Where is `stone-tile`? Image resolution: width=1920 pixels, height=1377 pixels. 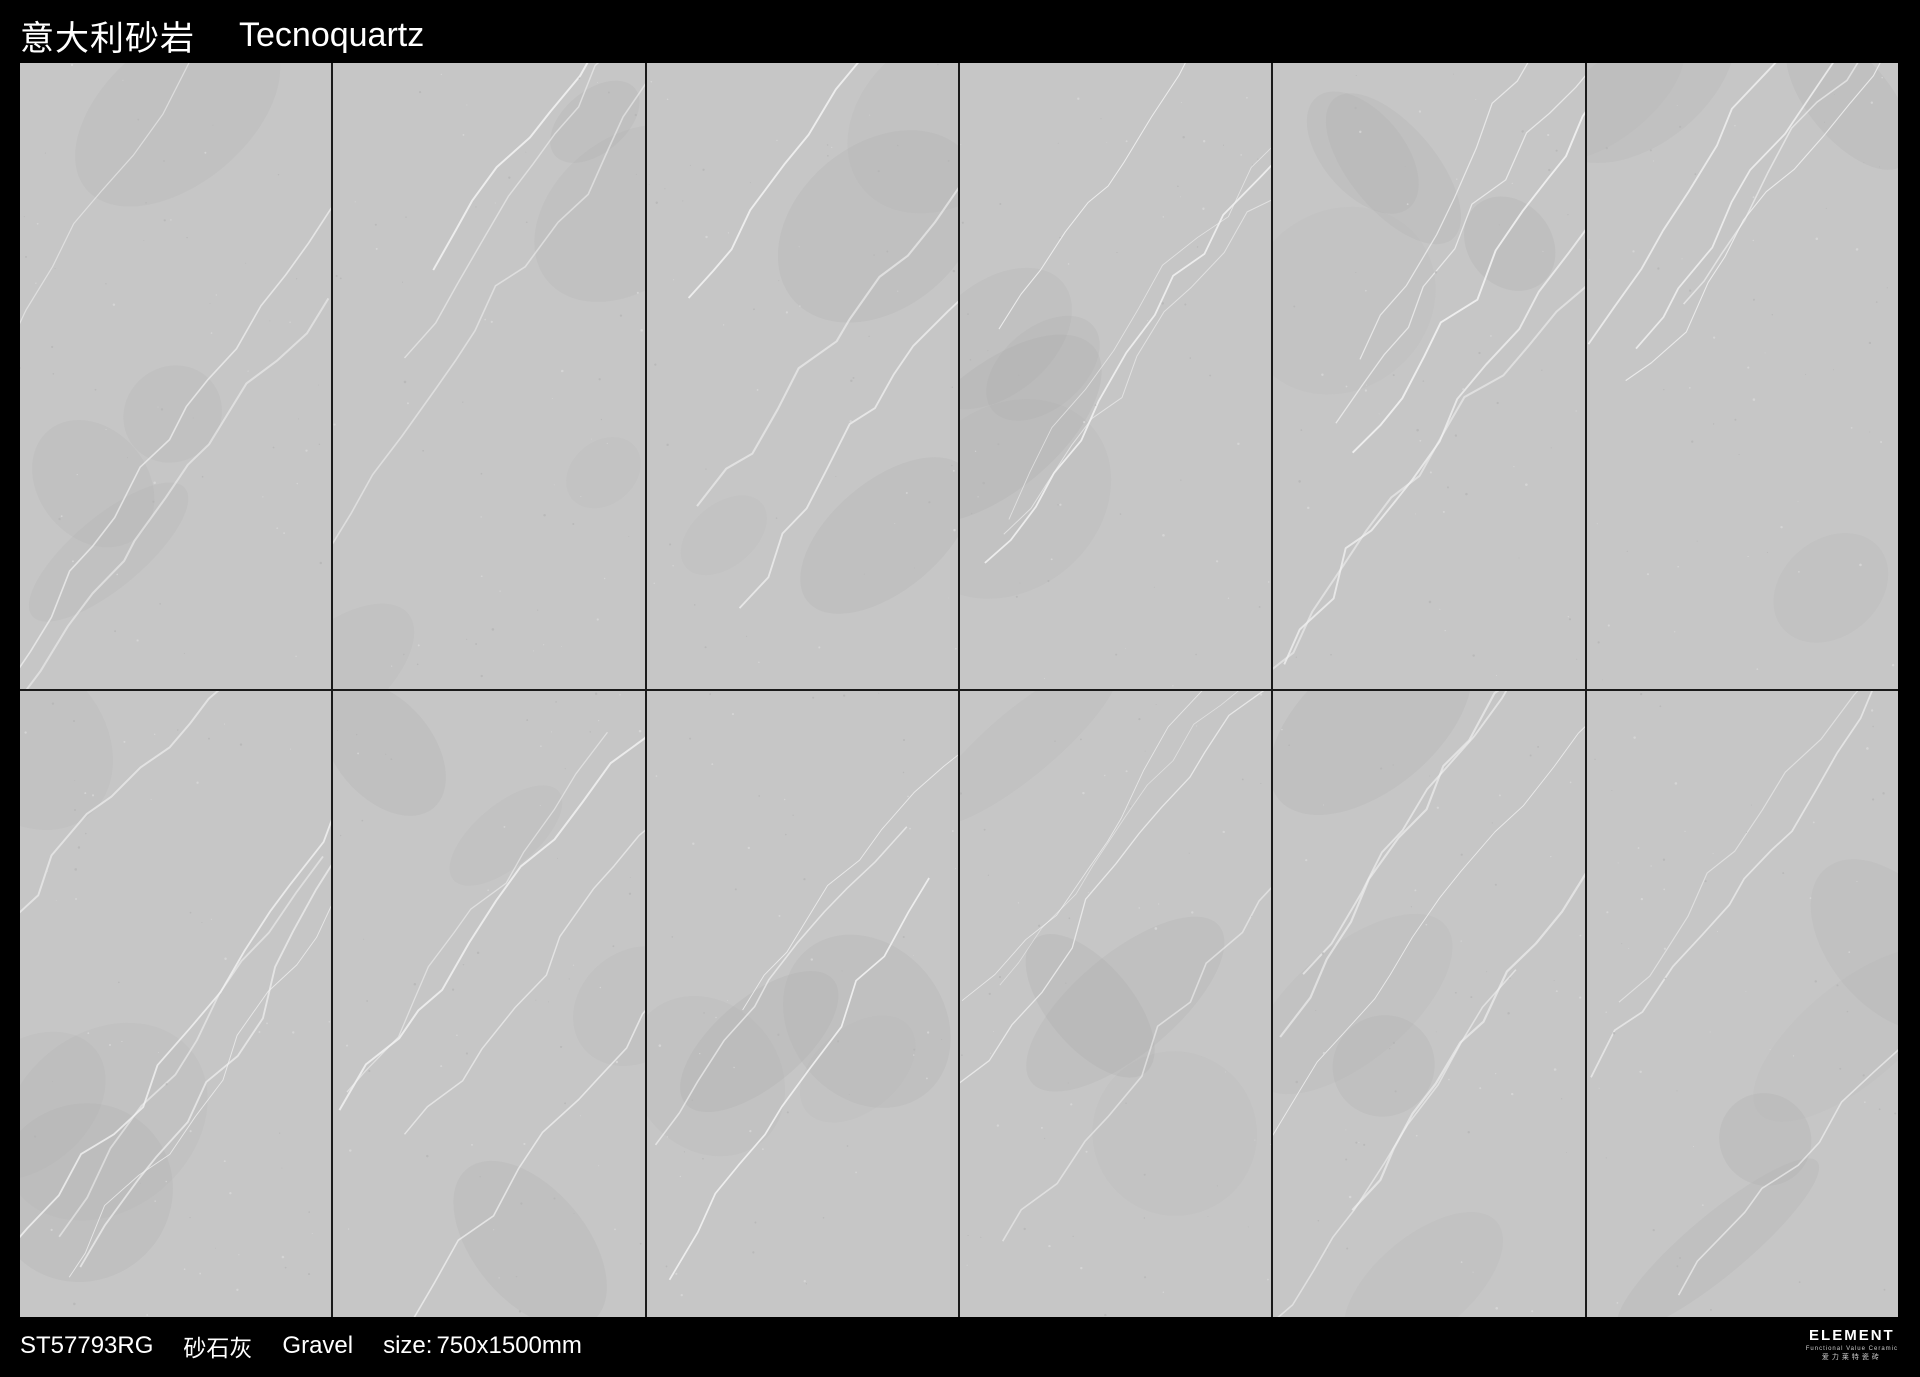
stone-tile is located at coordinates (176, 376).